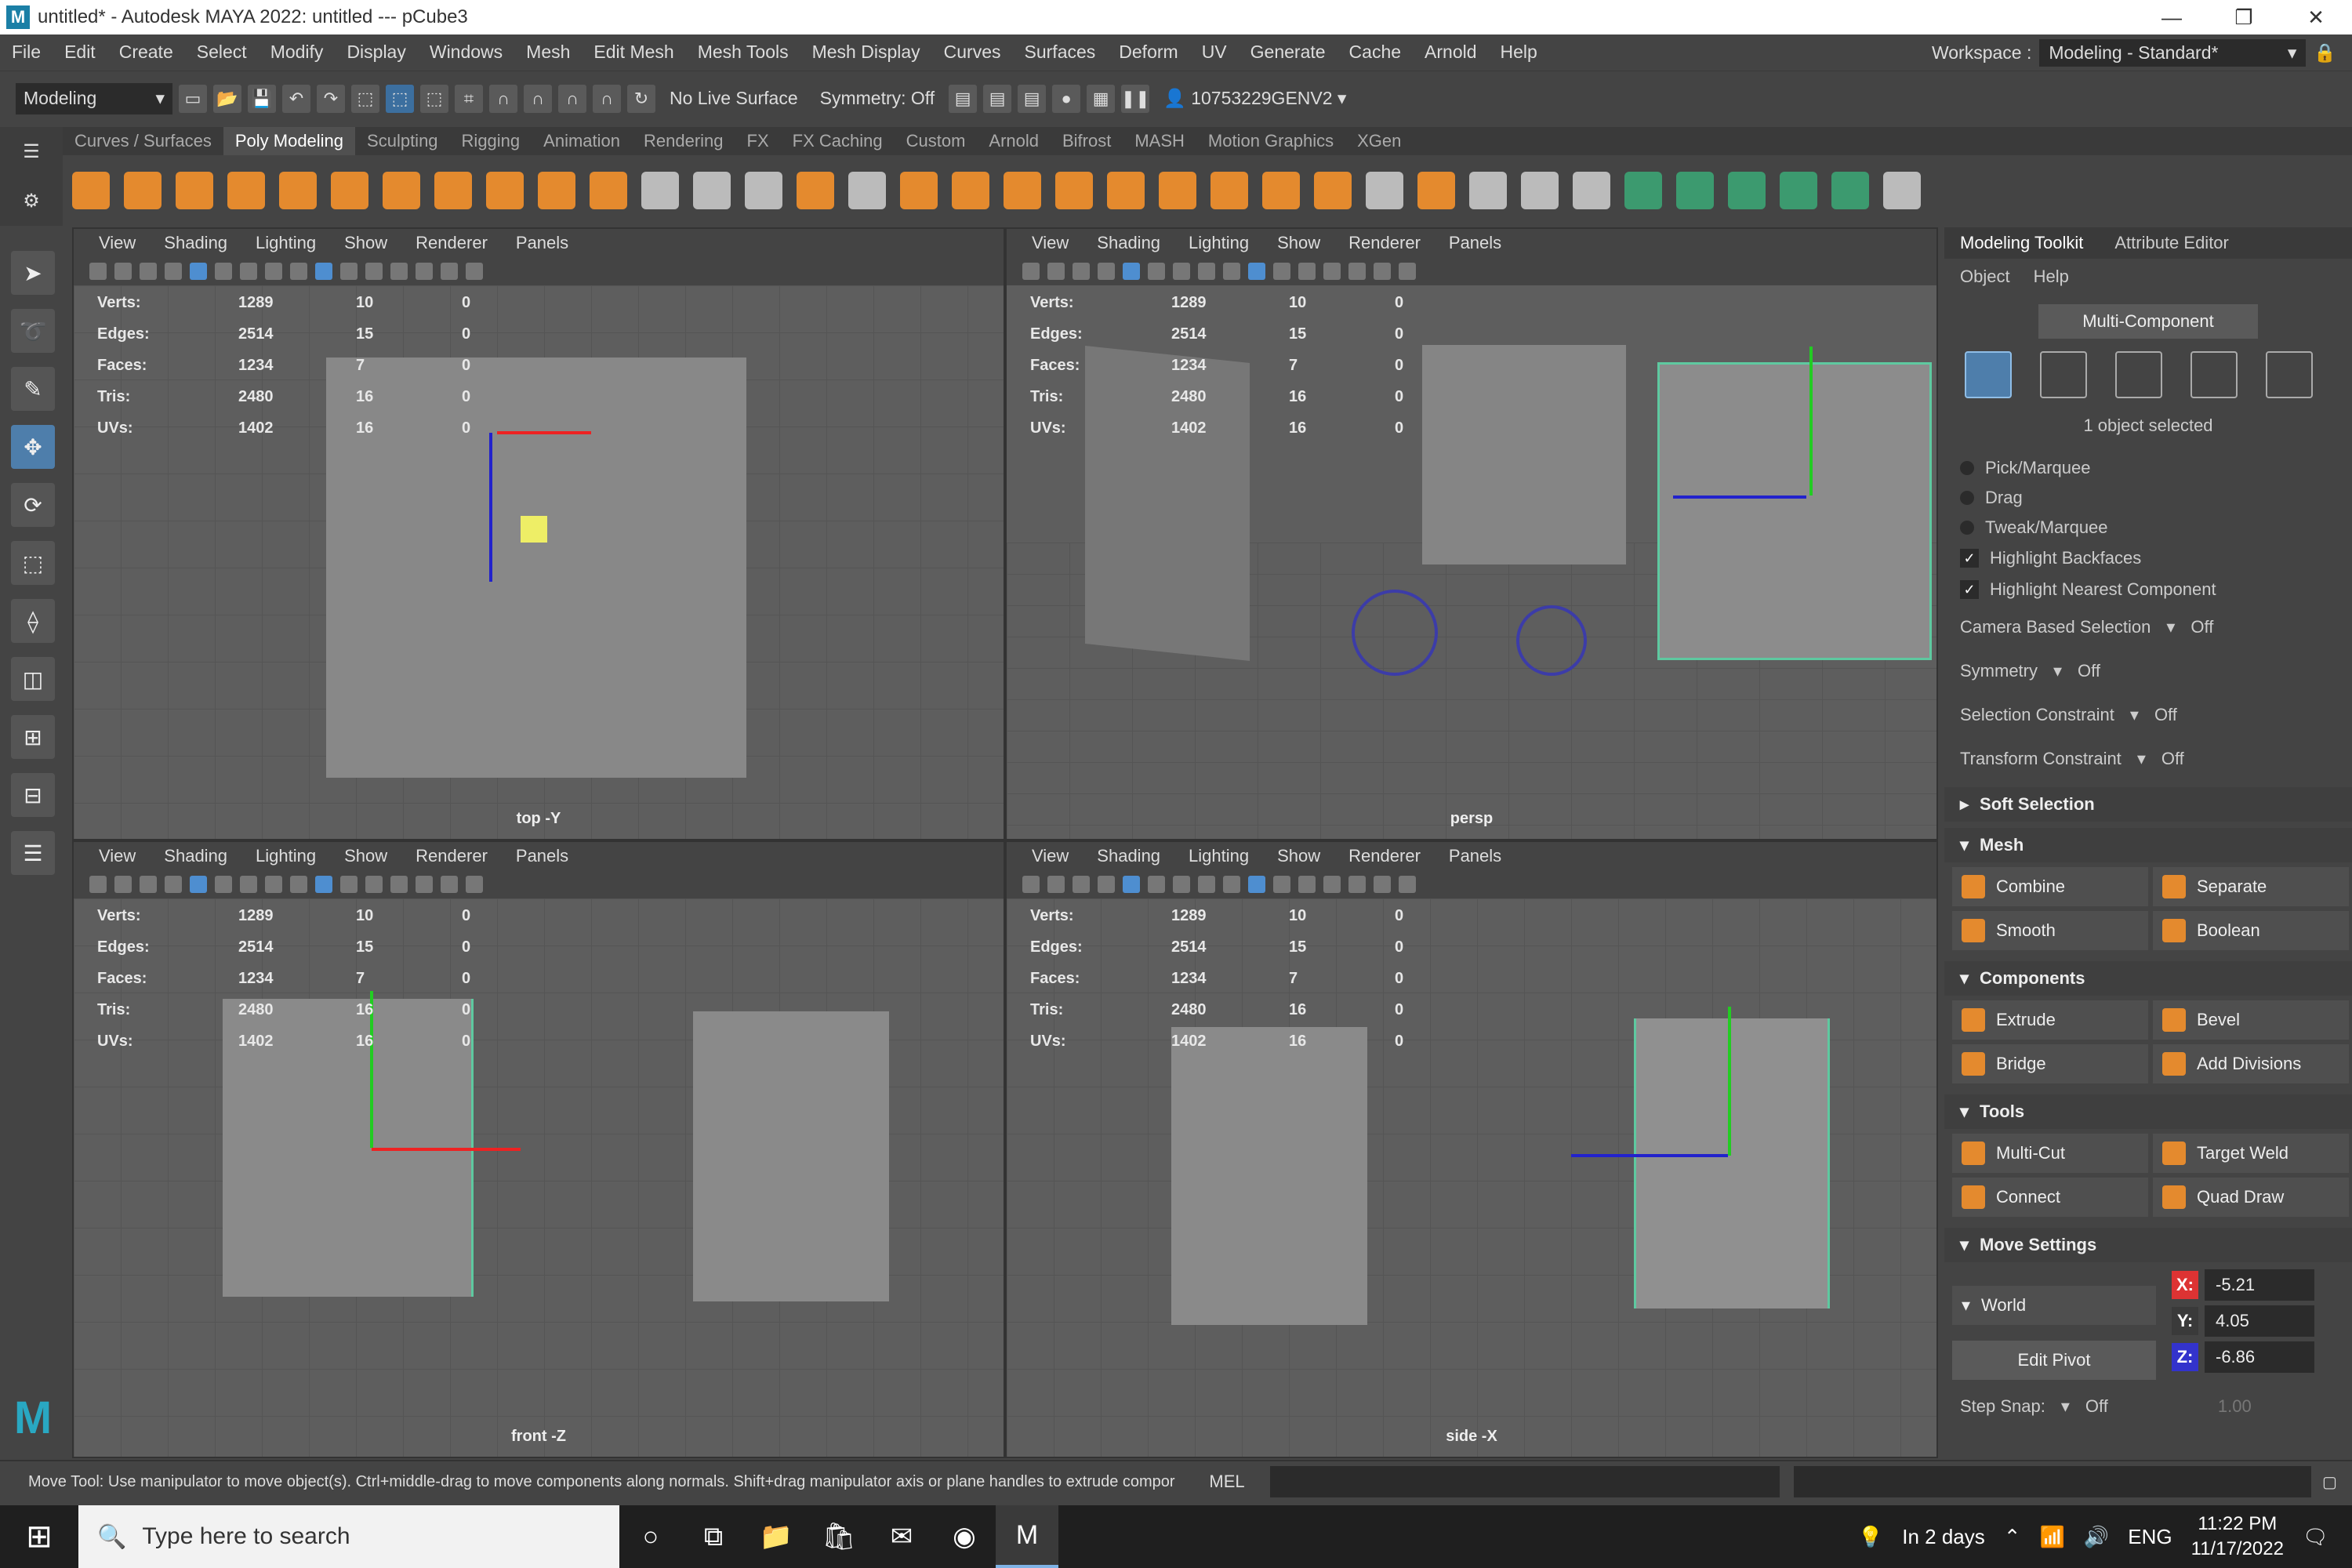 Image resolution: width=2352 pixels, height=1568 pixels. What do you see at coordinates (1850, 190) in the screenshot?
I see `uv-transfer-icon` at bounding box center [1850, 190].